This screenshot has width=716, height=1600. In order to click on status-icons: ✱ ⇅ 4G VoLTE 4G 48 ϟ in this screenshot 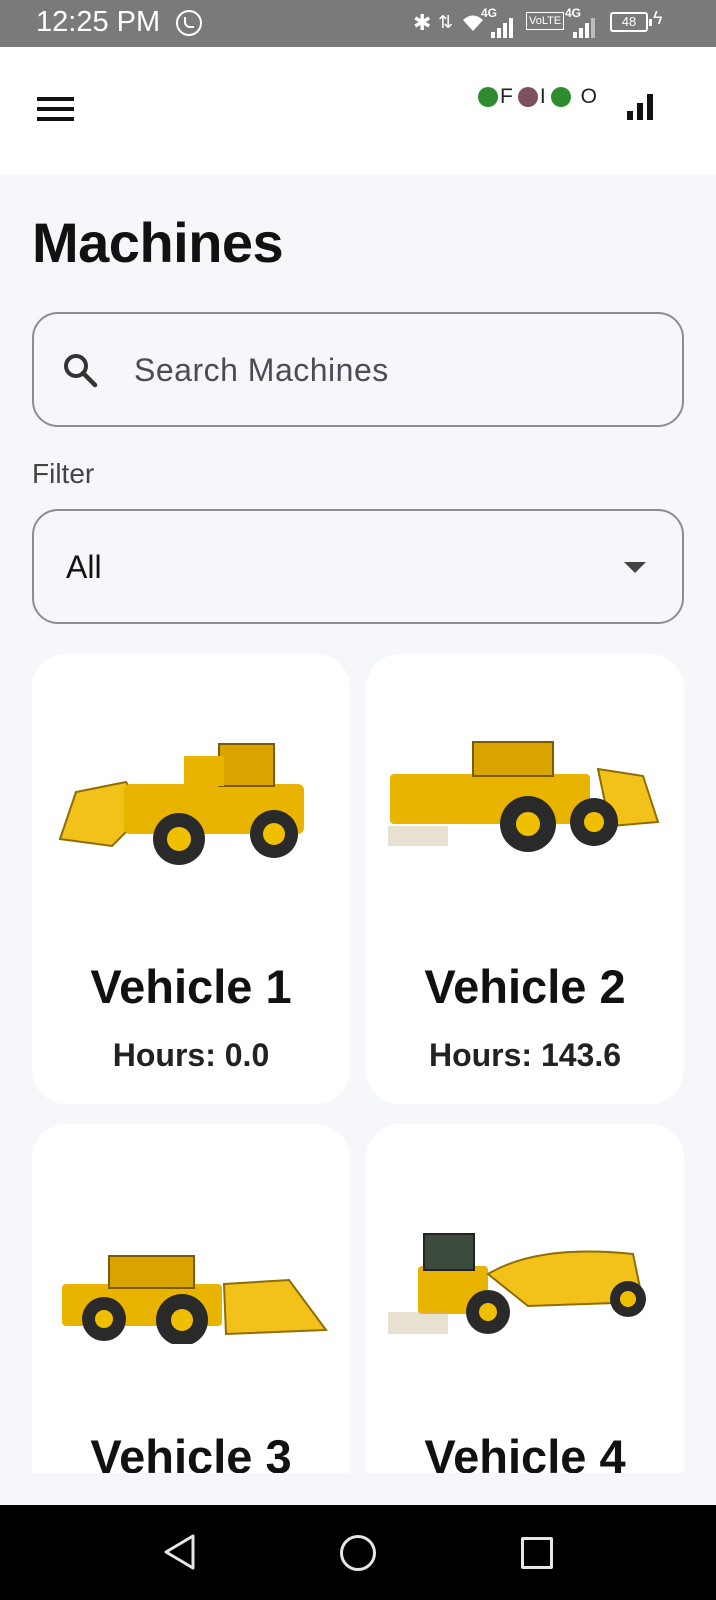, I will do `click(545, 23)`.